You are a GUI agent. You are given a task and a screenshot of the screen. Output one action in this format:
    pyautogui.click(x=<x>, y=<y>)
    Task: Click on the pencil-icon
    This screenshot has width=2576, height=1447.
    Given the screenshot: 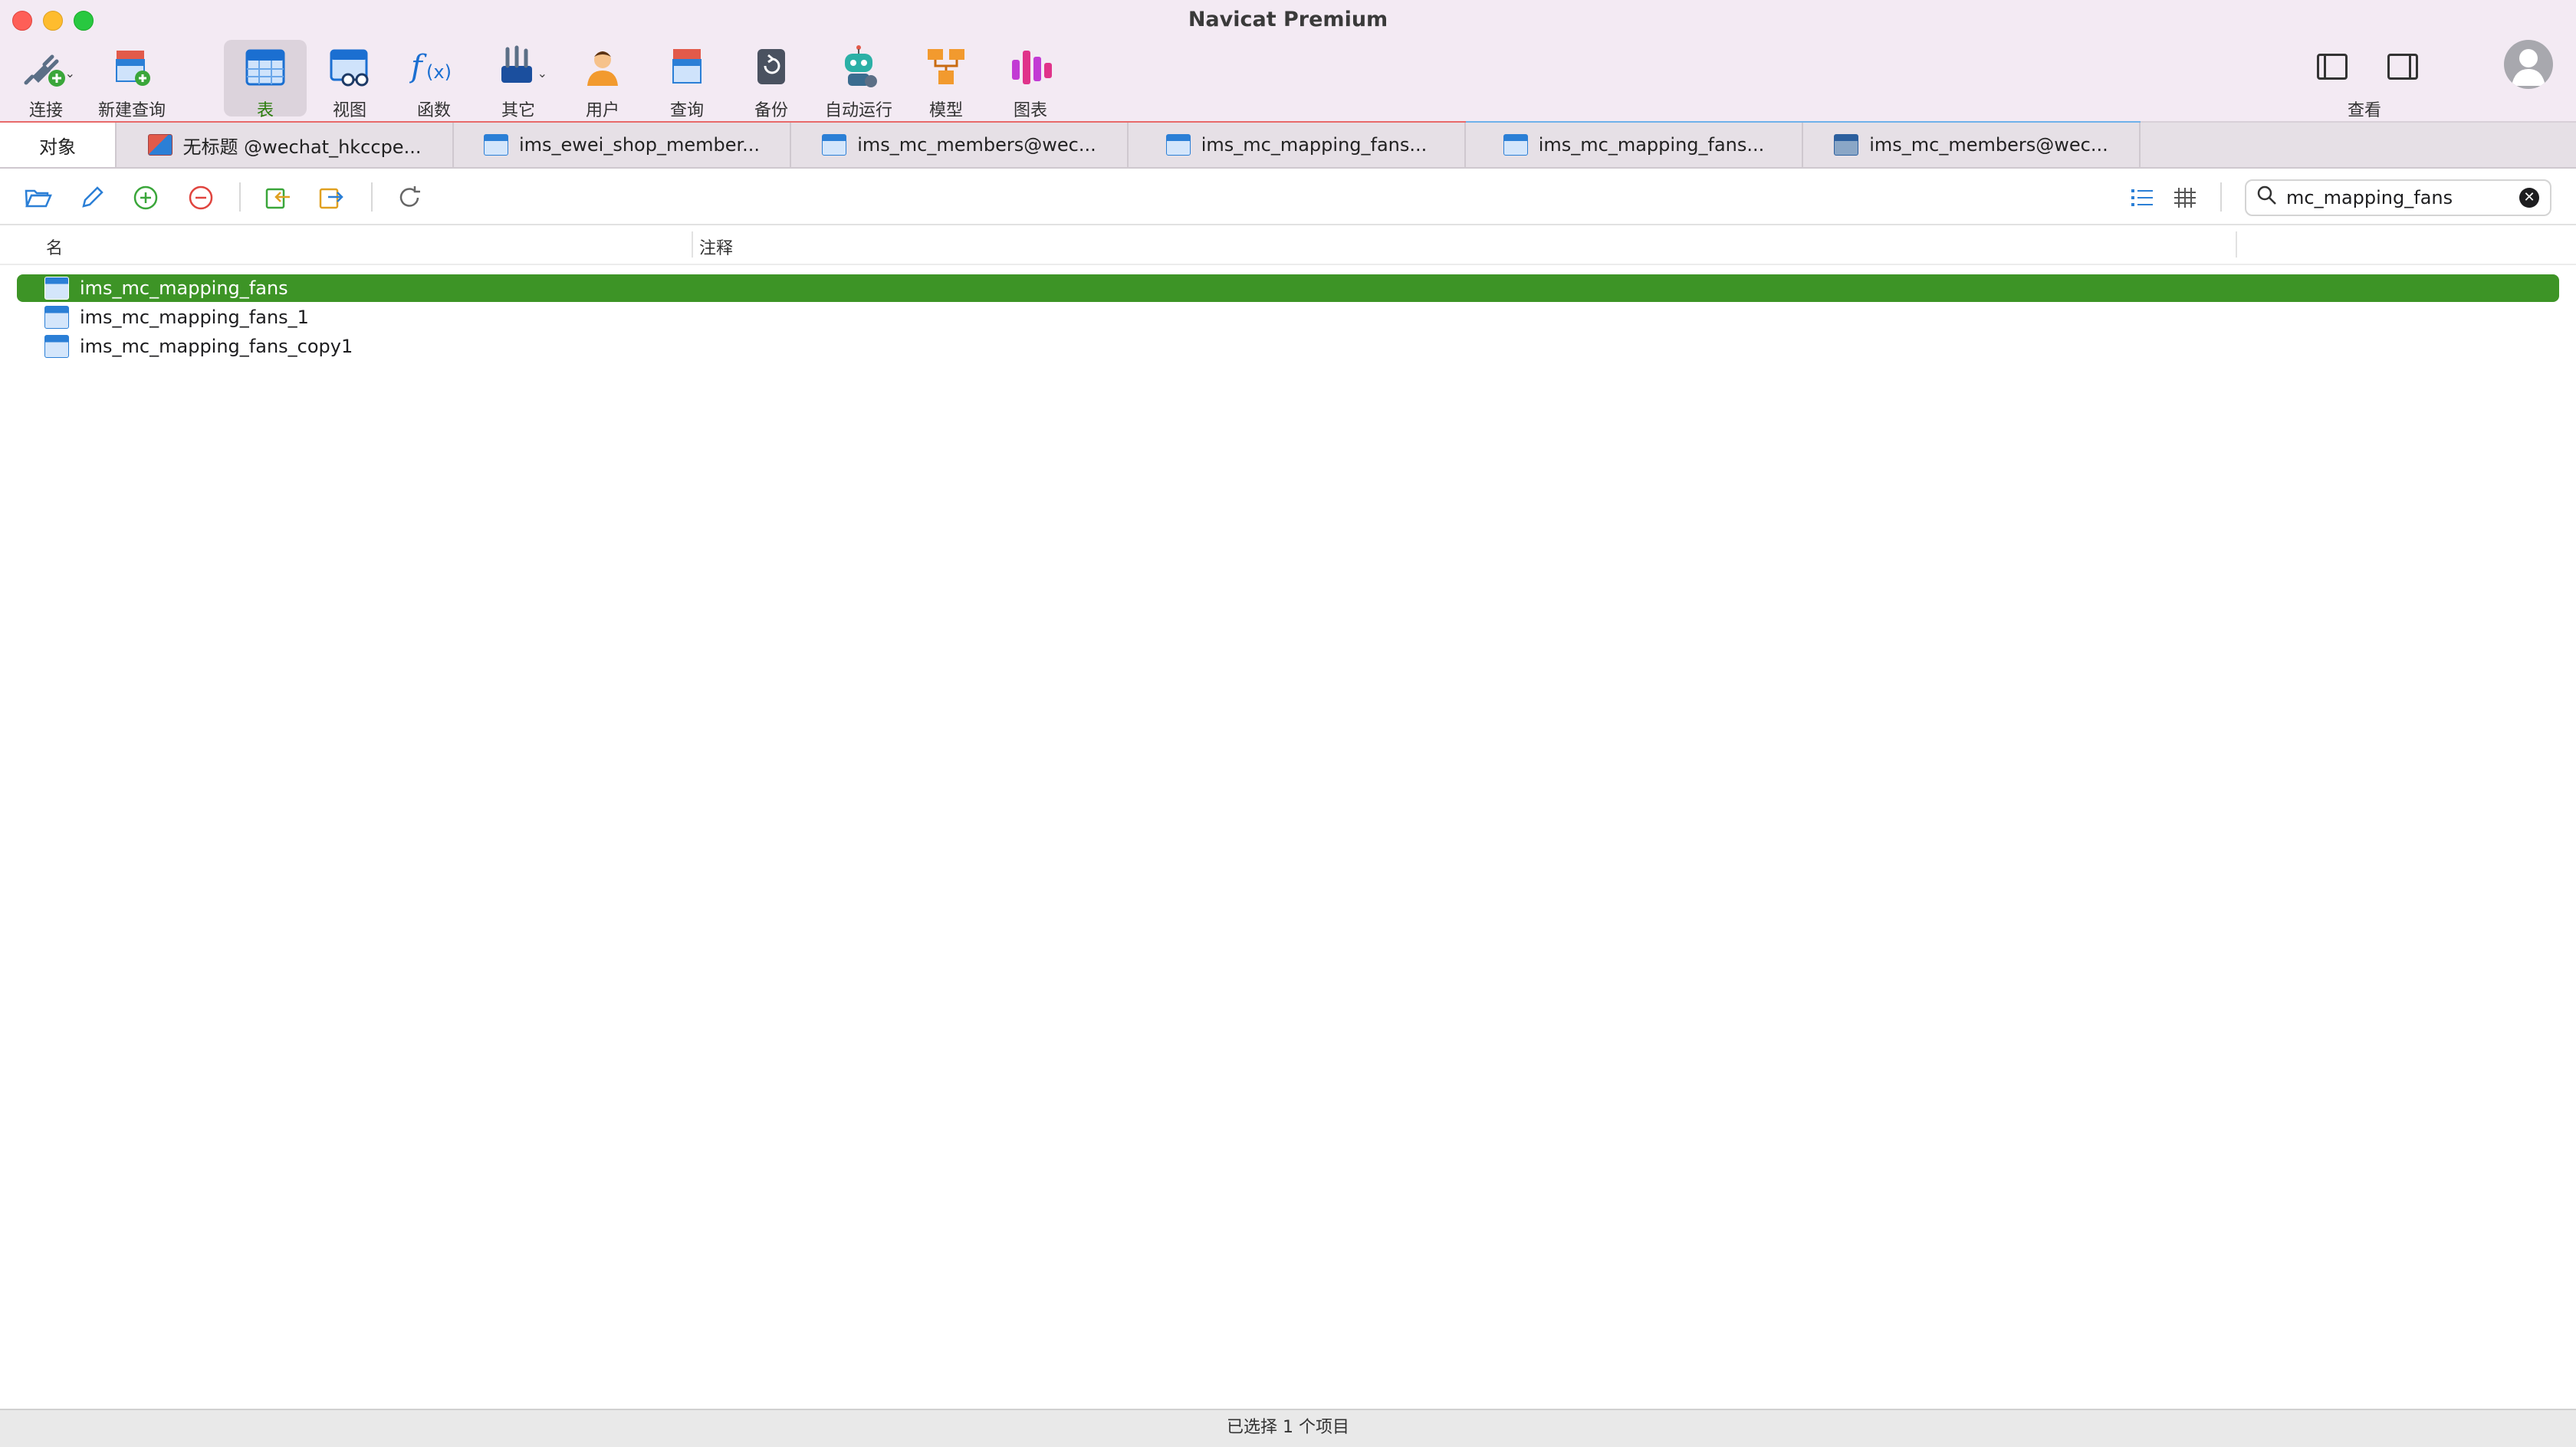 What is the action you would take?
    pyautogui.click(x=93, y=197)
    